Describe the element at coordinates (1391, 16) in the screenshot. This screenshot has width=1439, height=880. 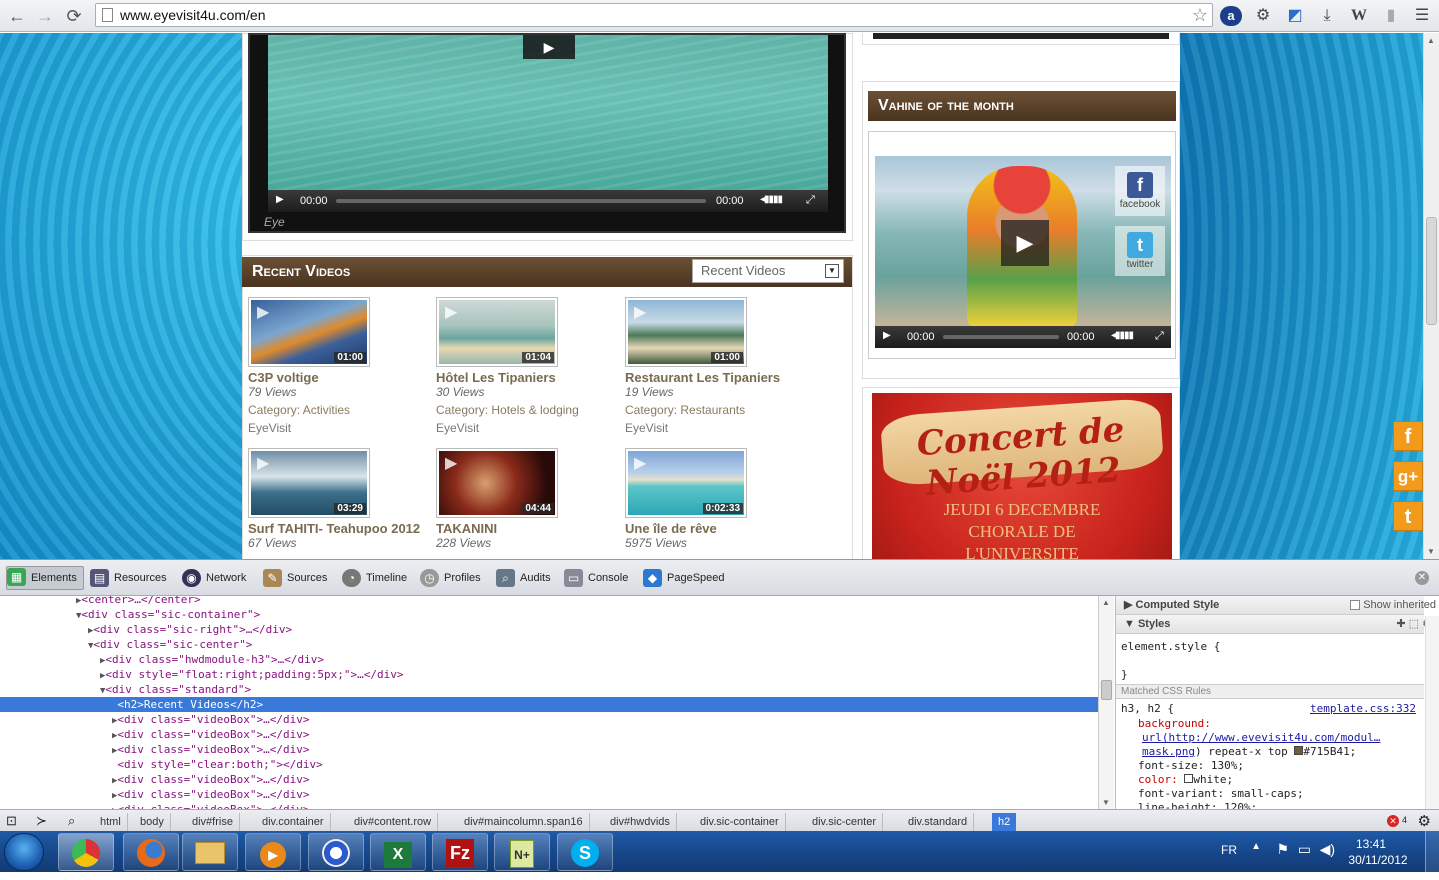
I see `stats-extension-icon: ▮` at that location.